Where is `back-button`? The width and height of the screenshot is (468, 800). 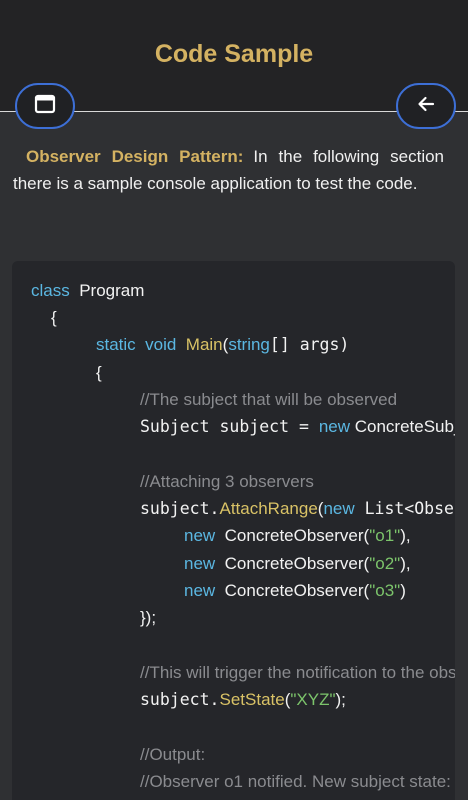
back-button is located at coordinates (426, 106).